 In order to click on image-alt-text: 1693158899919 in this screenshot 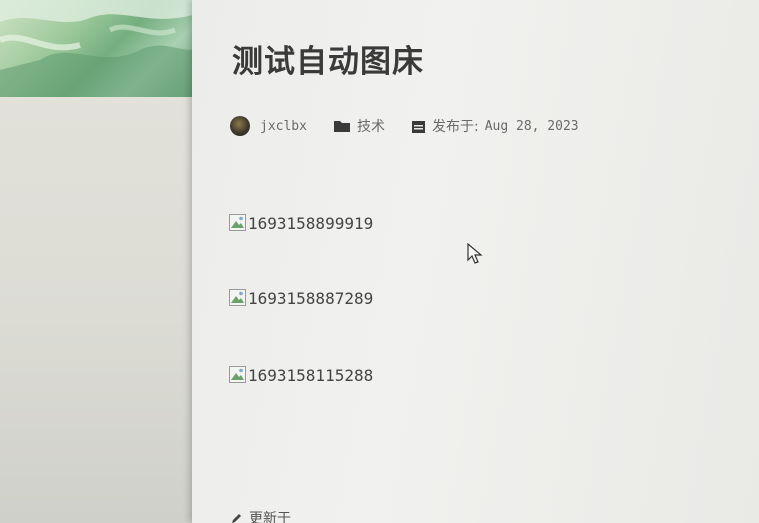, I will do `click(311, 223)`.